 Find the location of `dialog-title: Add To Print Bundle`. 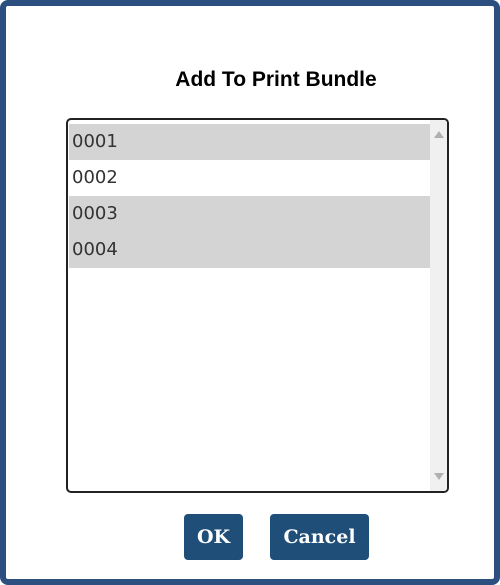

dialog-title: Add To Print Bundle is located at coordinates (276, 79).